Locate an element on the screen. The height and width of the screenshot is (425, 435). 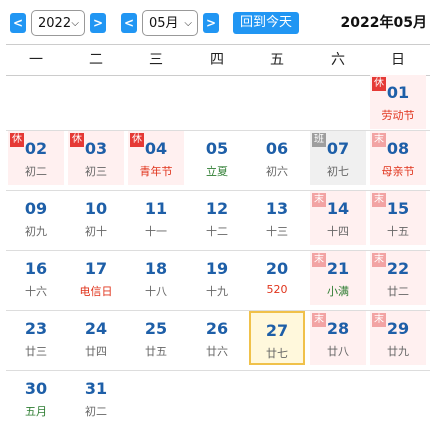
day-subtext: 十四 is located at coordinates (338, 231).